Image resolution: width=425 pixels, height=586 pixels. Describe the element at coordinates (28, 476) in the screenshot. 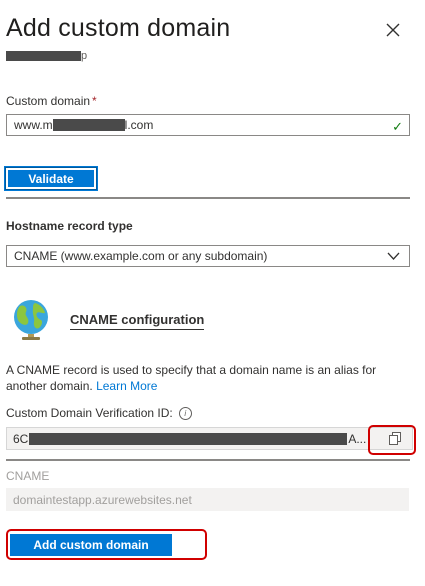

I see `cname-label: CNAME` at that location.